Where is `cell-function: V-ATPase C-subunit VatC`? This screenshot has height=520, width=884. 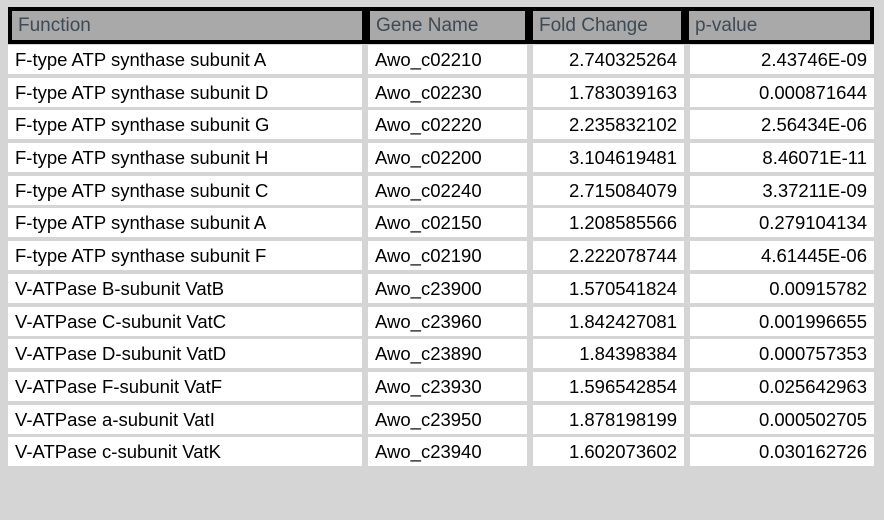
cell-function: V-ATPase C-subunit VatC is located at coordinates (185, 321).